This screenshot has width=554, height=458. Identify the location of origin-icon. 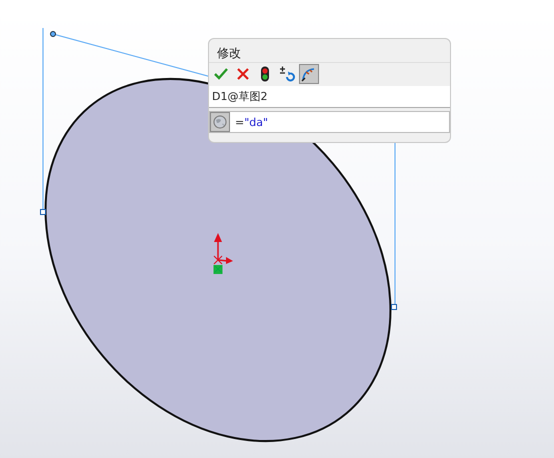
(223, 253).